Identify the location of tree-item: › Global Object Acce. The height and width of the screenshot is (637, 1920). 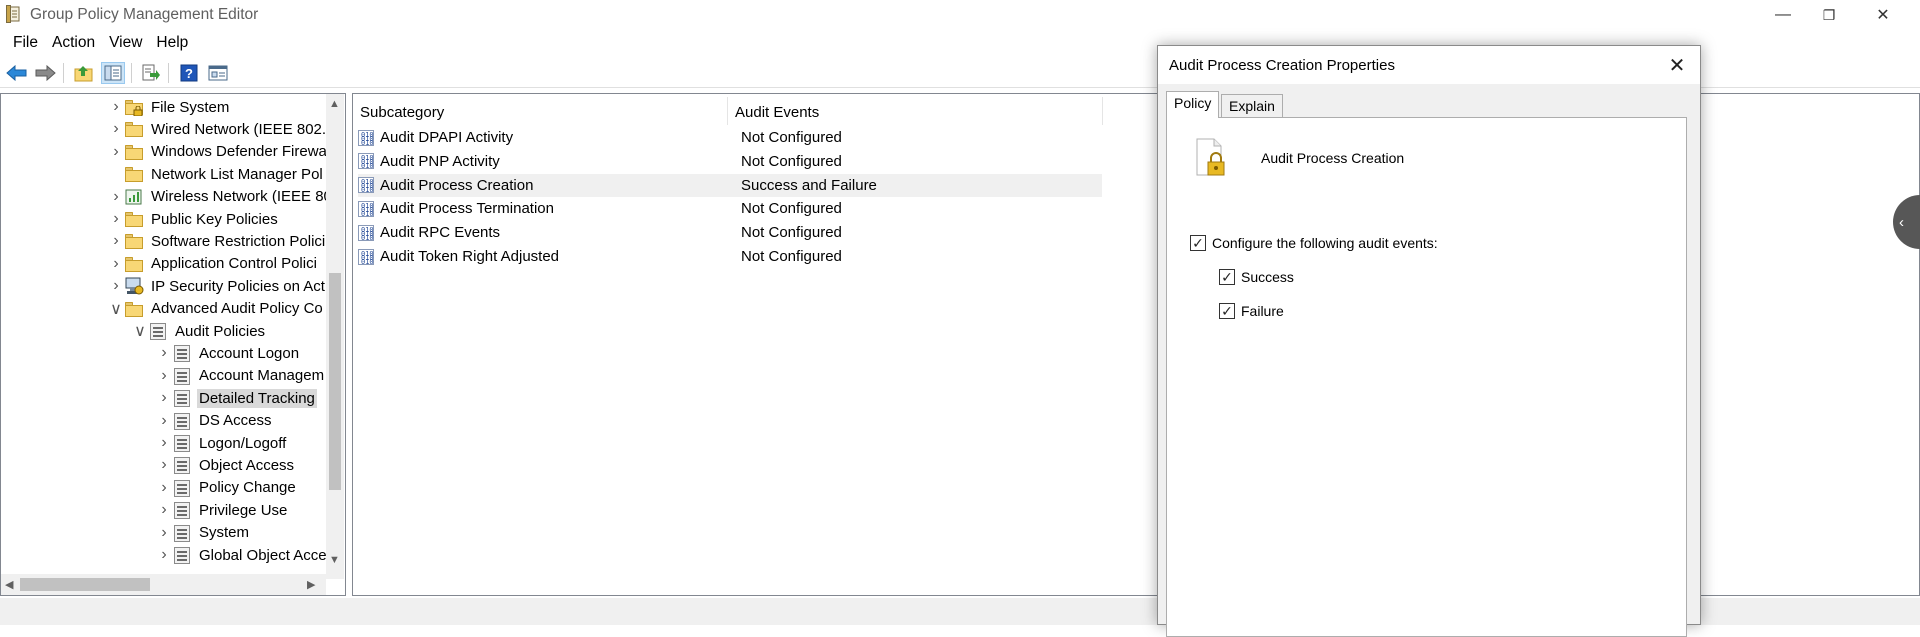
(242, 555).